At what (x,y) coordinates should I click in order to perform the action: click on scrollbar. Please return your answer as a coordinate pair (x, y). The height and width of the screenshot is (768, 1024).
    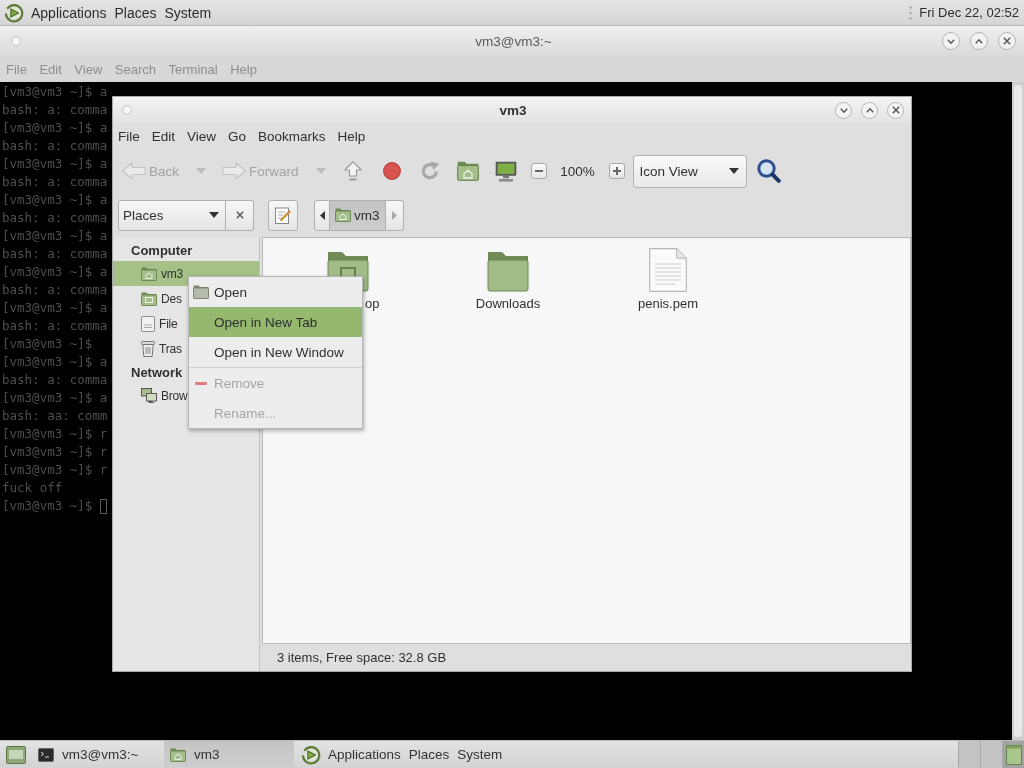
    Looking at the image, I should click on (1018, 411).